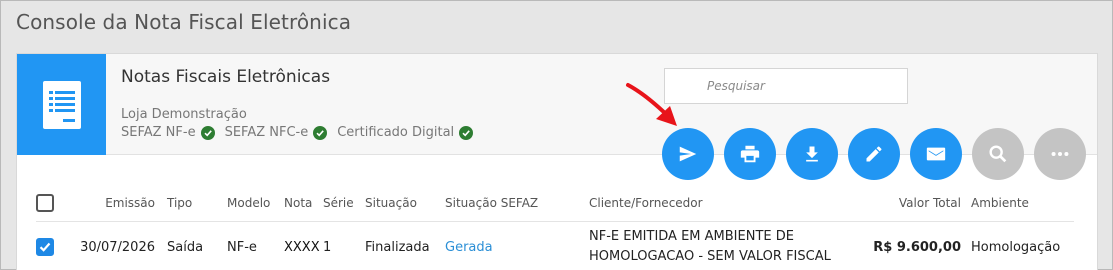 This screenshot has height=270, width=1113. Describe the element at coordinates (226, 77) in the screenshot. I see `card-title: Notas Fiscais Eletrônicas` at that location.